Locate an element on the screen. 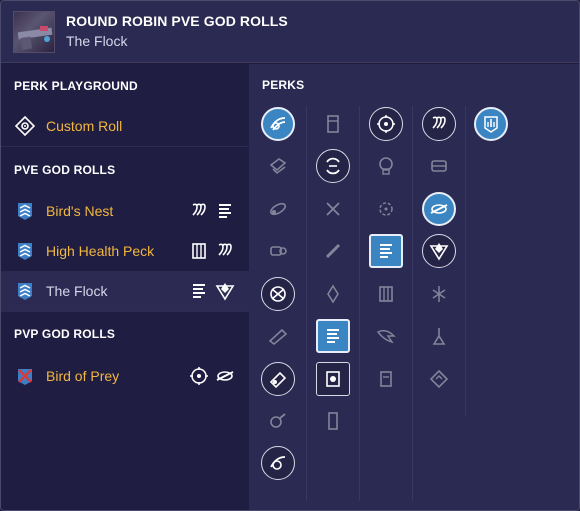  pve-roll-item-selected: The Flock is located at coordinates (125, 291).